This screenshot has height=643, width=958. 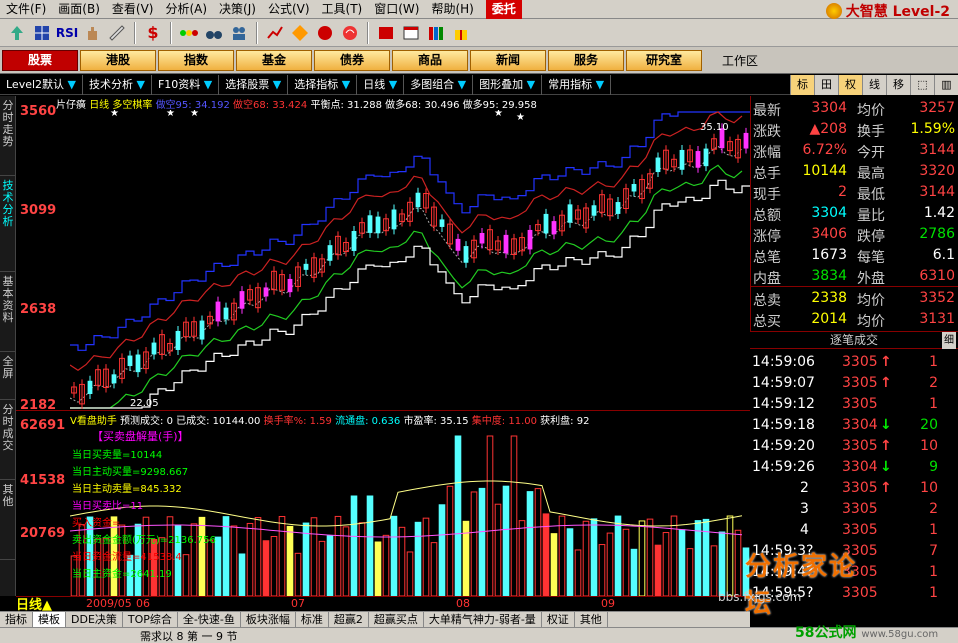 What do you see at coordinates (740, 60) in the screenshot?
I see `workzone-label: 工作区` at bounding box center [740, 60].